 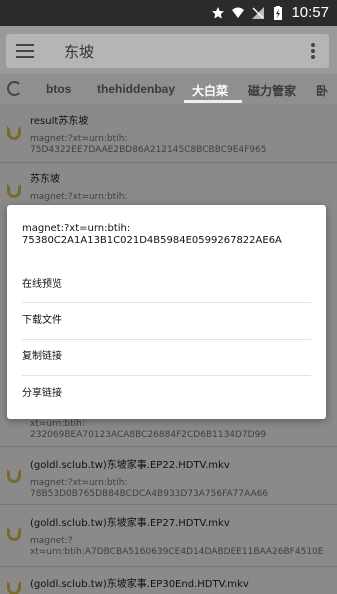 What do you see at coordinates (130, 523) in the screenshot?
I see `list-item-title: (goldl.sclub.tw)东坡家事.EP27.HDTV.mkv` at bounding box center [130, 523].